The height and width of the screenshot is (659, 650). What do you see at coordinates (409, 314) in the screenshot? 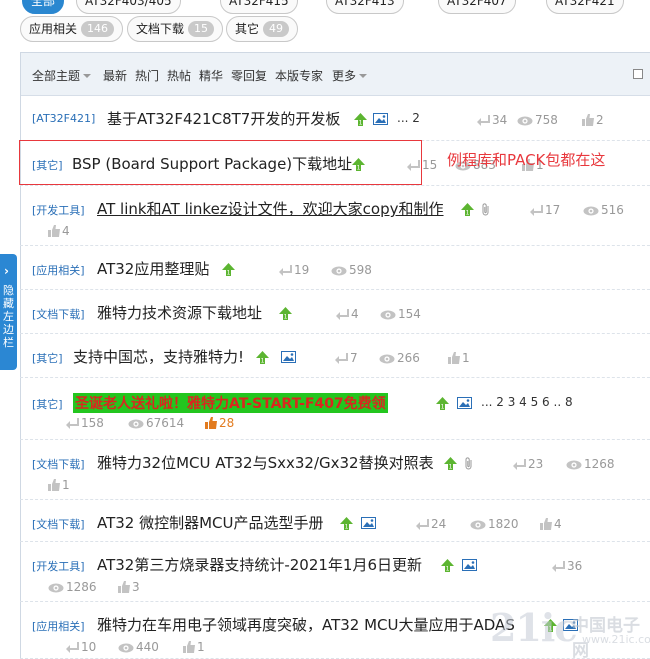
I see `stat-value: 154` at bounding box center [409, 314].